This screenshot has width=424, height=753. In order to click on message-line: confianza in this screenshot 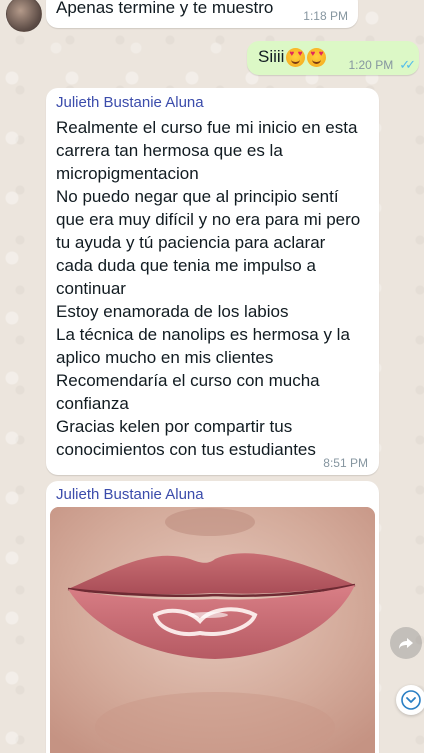, I will do `click(92, 403)`.